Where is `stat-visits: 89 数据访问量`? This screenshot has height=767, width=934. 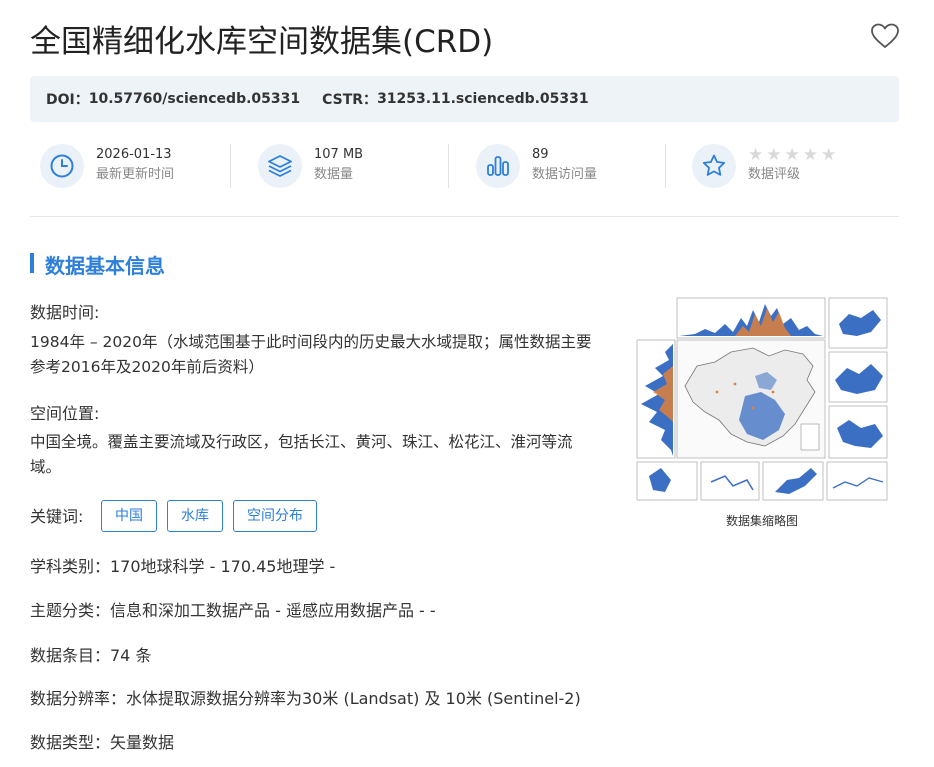
stat-visits: 89 数据访问量 is located at coordinates (536, 166).